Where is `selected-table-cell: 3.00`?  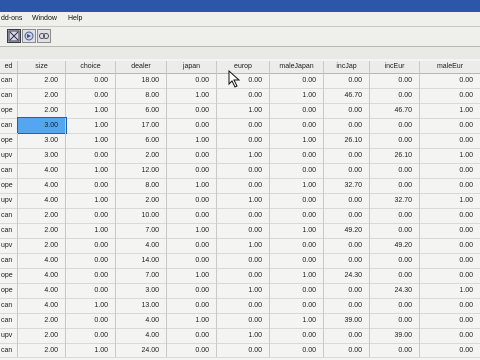
selected-table-cell: 3.00 is located at coordinates (42, 125).